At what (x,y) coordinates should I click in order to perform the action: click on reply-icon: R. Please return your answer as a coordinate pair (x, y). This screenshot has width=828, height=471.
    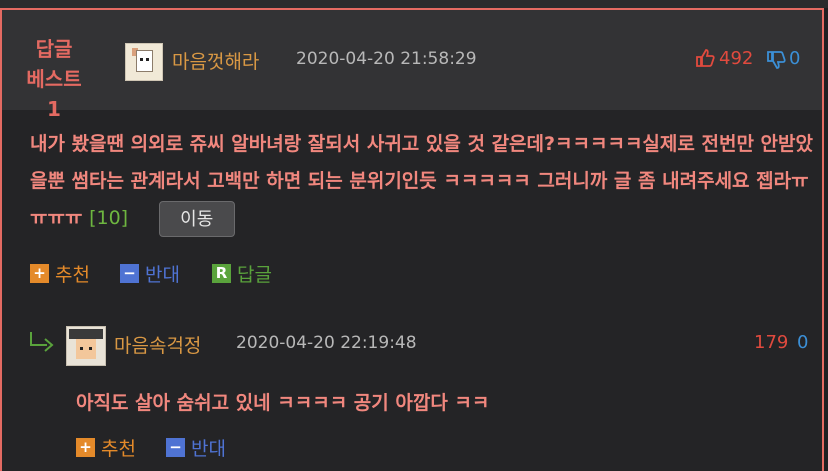
    Looking at the image, I should click on (221, 273).